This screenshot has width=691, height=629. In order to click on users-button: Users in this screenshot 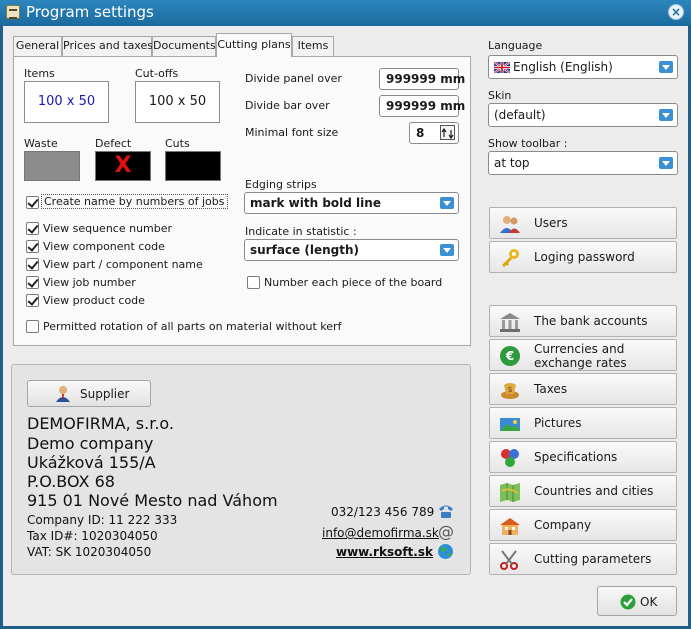, I will do `click(583, 223)`.